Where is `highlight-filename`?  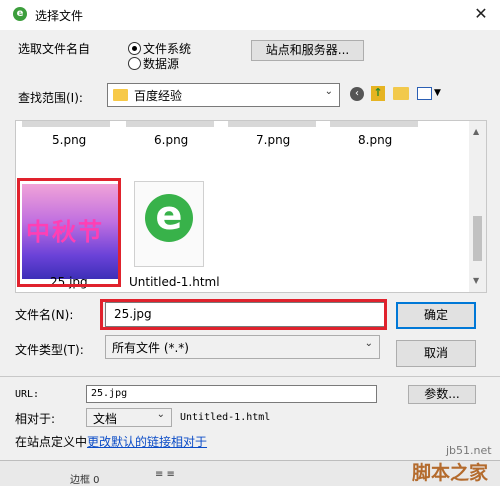
highlight-filename is located at coordinates (243, 314).